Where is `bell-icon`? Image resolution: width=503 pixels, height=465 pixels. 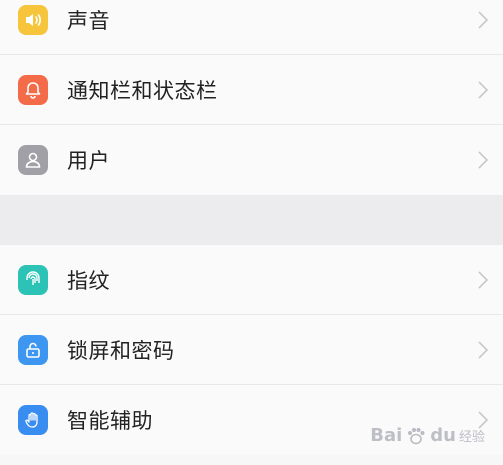
bell-icon is located at coordinates (33, 90).